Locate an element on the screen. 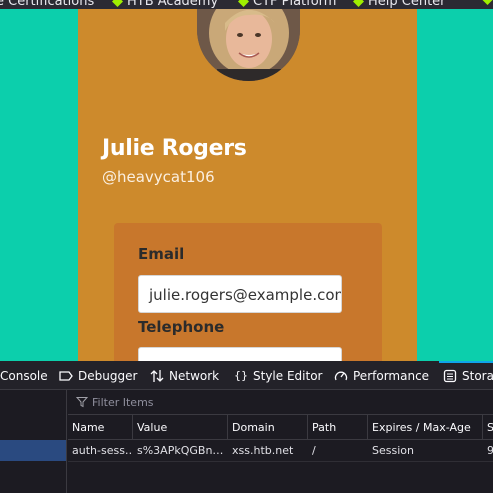  filter-icon is located at coordinates (82, 402).